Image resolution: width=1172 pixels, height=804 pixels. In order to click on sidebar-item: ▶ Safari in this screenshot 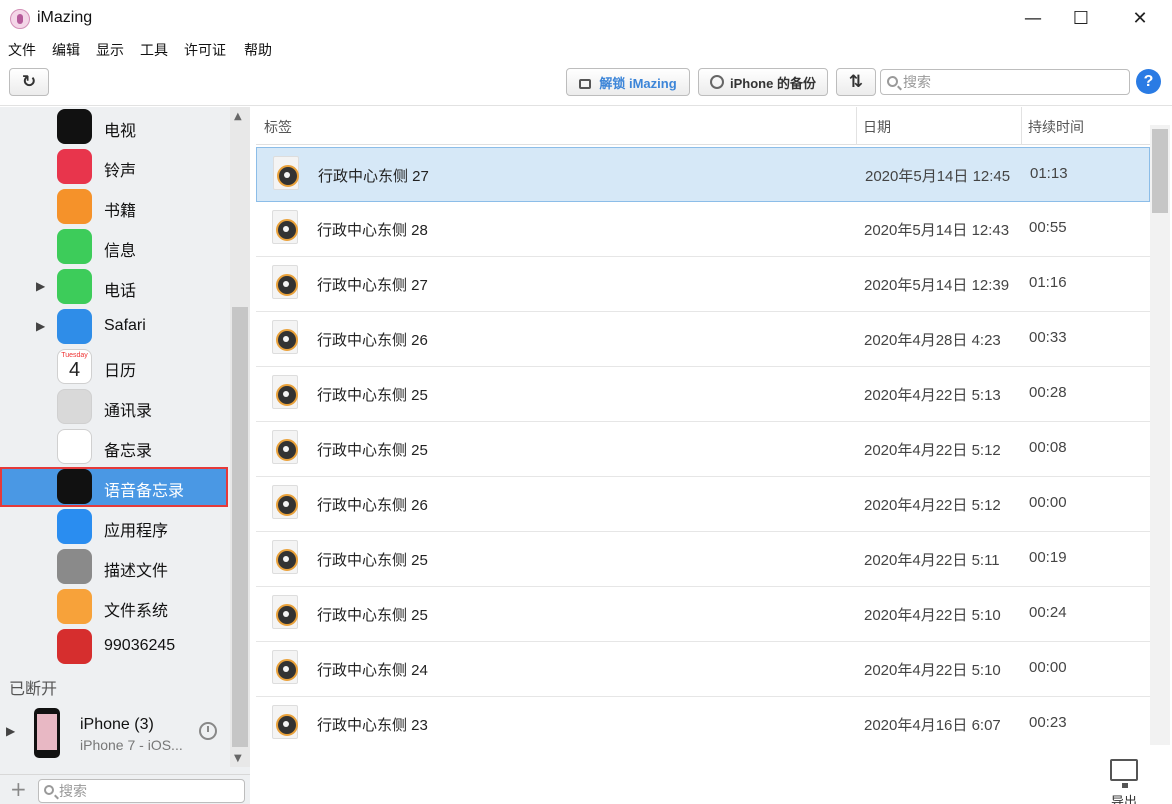, I will do `click(114, 327)`.